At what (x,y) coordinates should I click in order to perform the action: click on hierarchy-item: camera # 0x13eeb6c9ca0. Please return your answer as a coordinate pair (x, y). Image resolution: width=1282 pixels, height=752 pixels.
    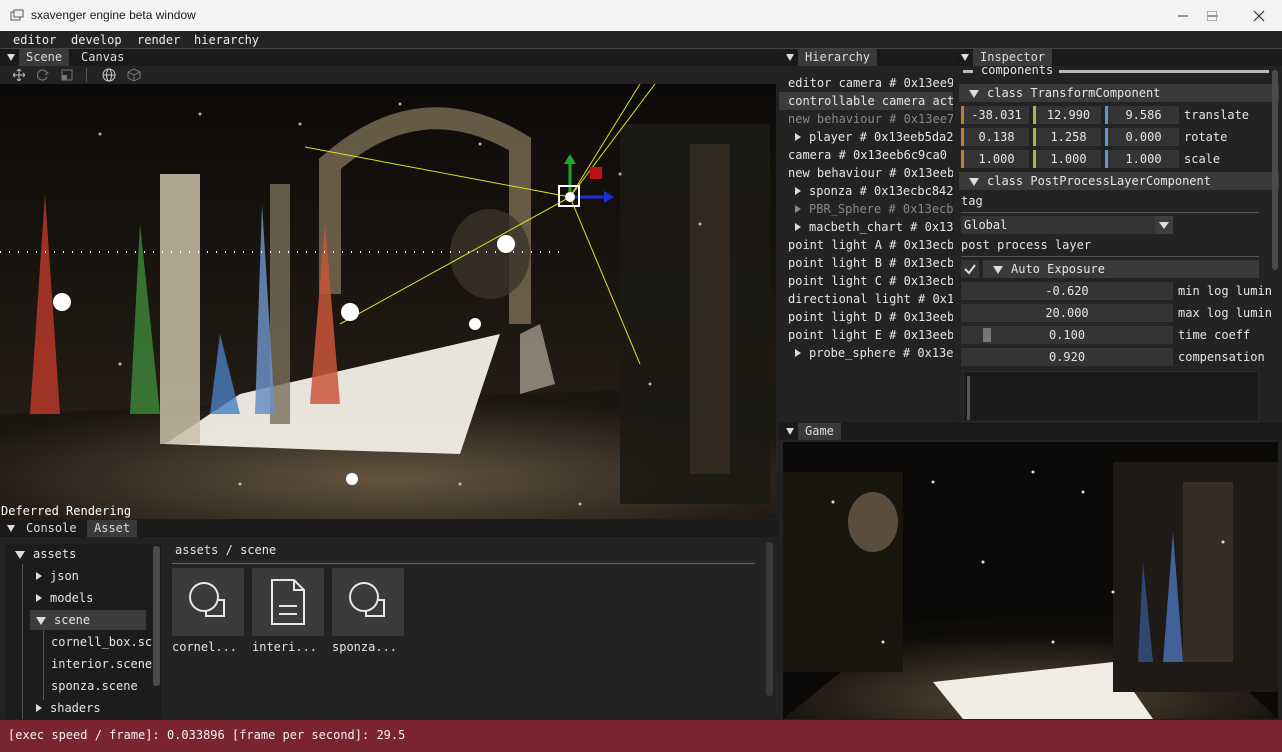
    Looking at the image, I should click on (866, 155).